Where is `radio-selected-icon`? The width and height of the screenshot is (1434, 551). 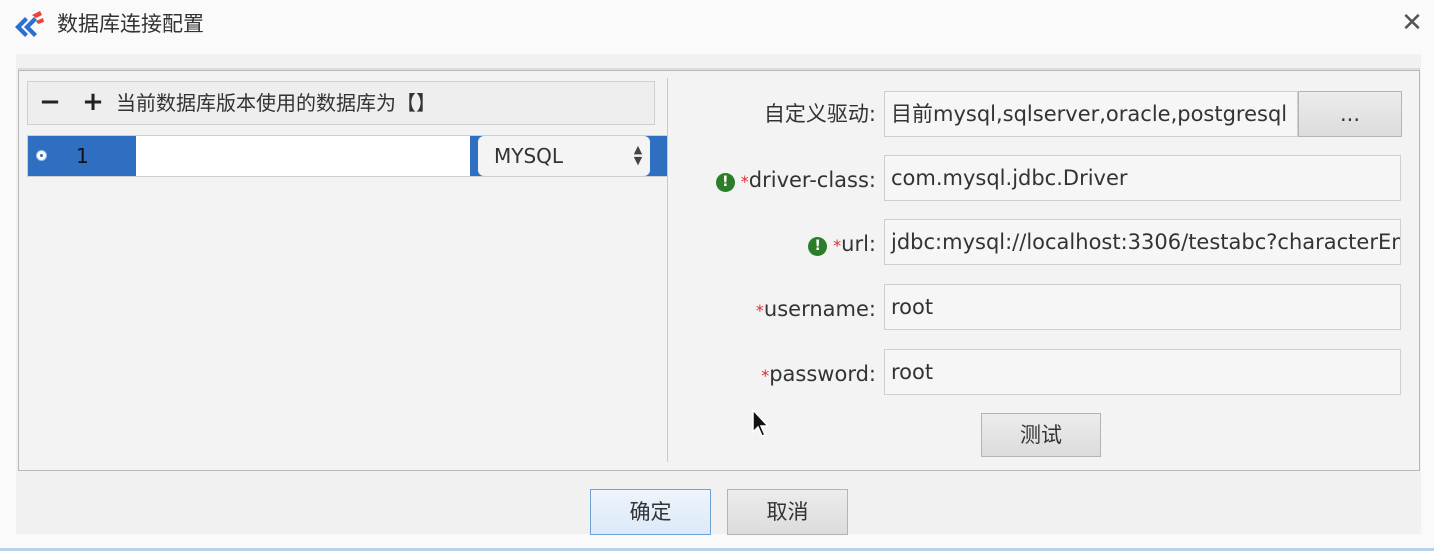
radio-selected-icon is located at coordinates (41, 155).